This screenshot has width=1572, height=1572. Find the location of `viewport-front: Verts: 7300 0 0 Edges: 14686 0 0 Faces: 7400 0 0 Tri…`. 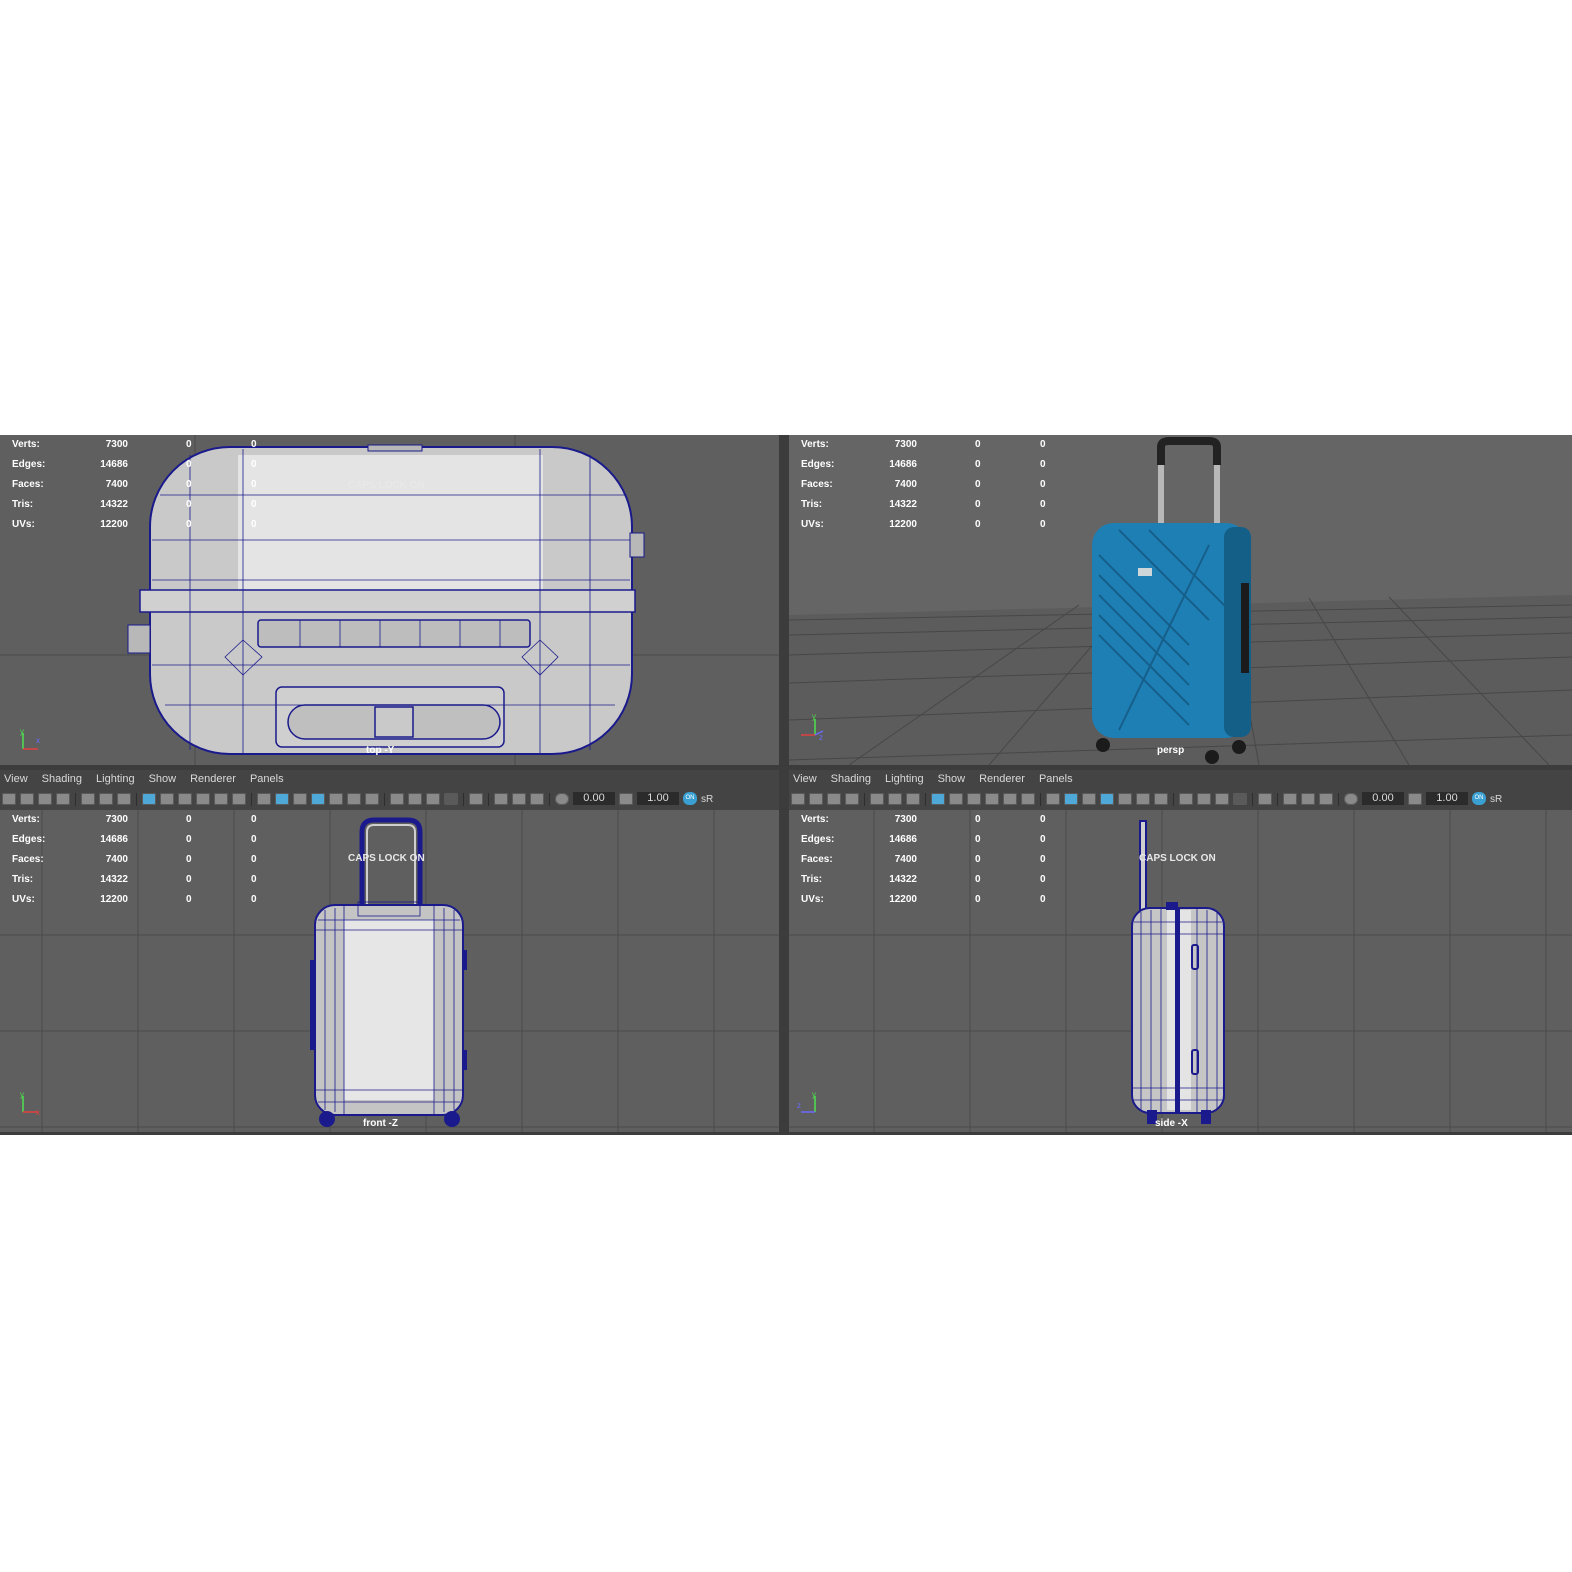

viewport-front: Verts: 7300 0 0 Edges: 14686 0 0 Faces: 7400 0 0 Tri… is located at coordinates (389, 971).